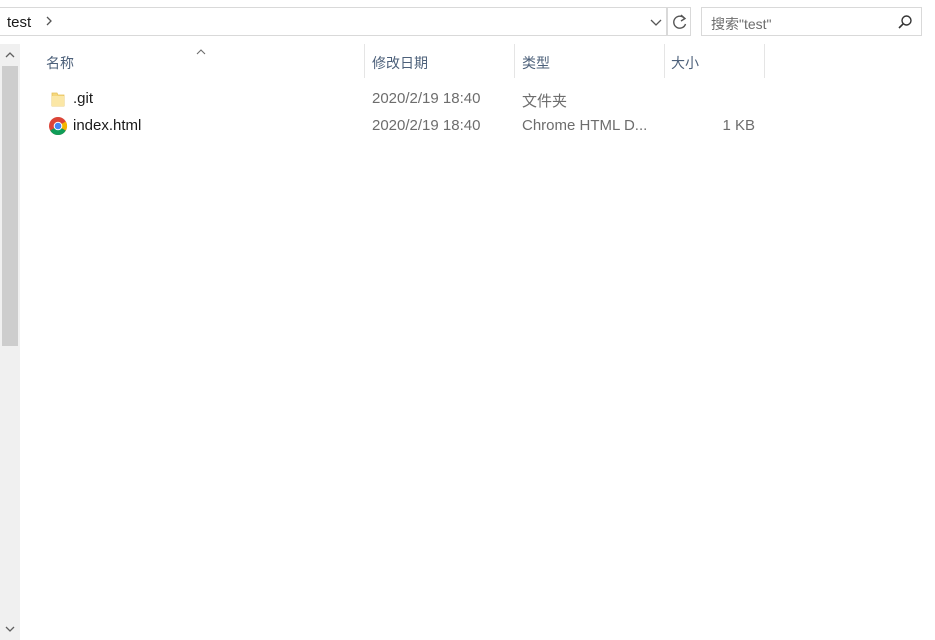 This screenshot has height=640, width=935. I want to click on scrollbar-thumb, so click(10, 206).